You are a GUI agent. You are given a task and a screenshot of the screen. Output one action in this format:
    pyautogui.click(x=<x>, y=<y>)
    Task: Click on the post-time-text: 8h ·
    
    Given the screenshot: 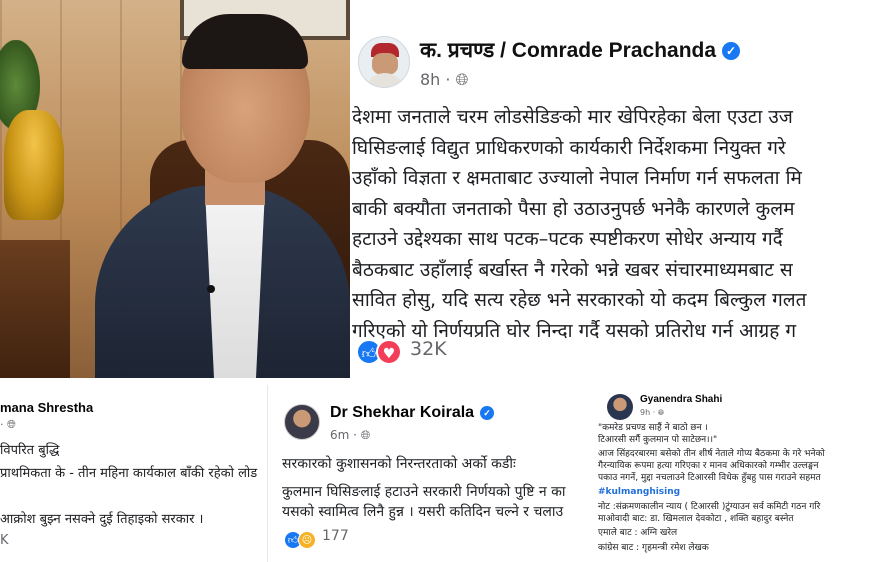 What is the action you would take?
    pyautogui.click(x=438, y=79)
    